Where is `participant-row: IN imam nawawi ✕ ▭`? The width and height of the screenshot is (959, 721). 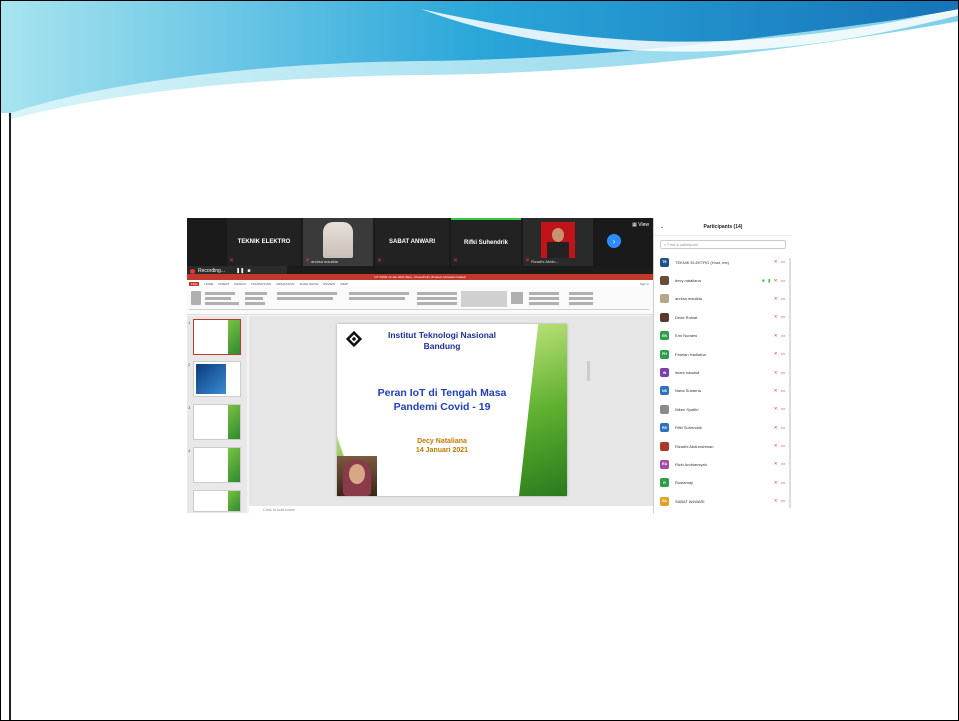
participant-row: IN imam nawawi ✕ ▭ is located at coordinates (723, 372).